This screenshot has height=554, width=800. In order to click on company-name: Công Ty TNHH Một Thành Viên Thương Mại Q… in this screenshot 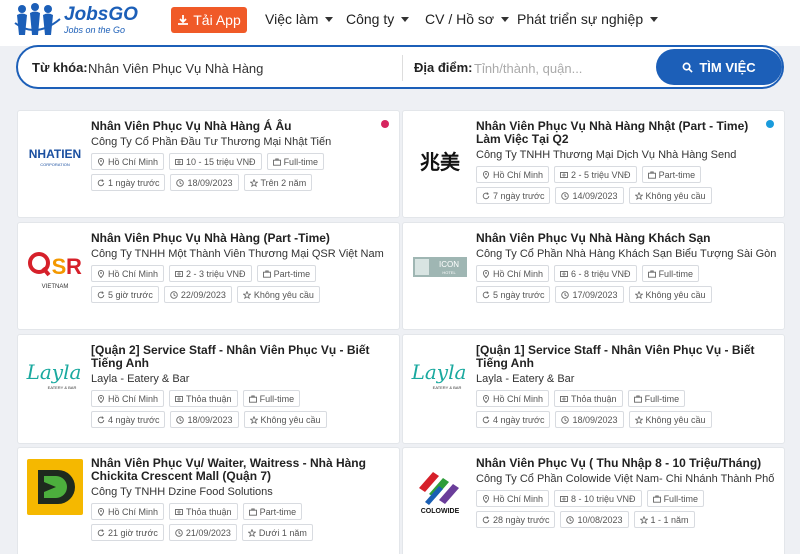, I will do `click(241, 254)`.